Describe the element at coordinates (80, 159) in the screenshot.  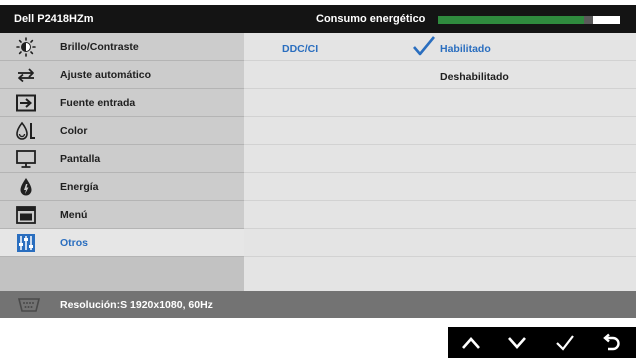
I see `menu-item-label: Pantalla` at that location.